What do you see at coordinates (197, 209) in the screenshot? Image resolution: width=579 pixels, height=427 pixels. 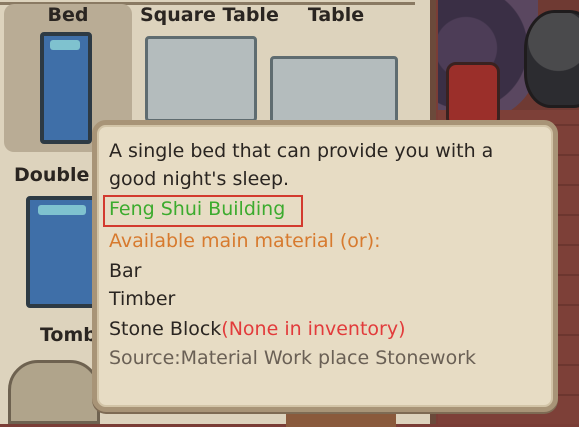 I see `tooltip-category: Feng Shui Building` at bounding box center [197, 209].